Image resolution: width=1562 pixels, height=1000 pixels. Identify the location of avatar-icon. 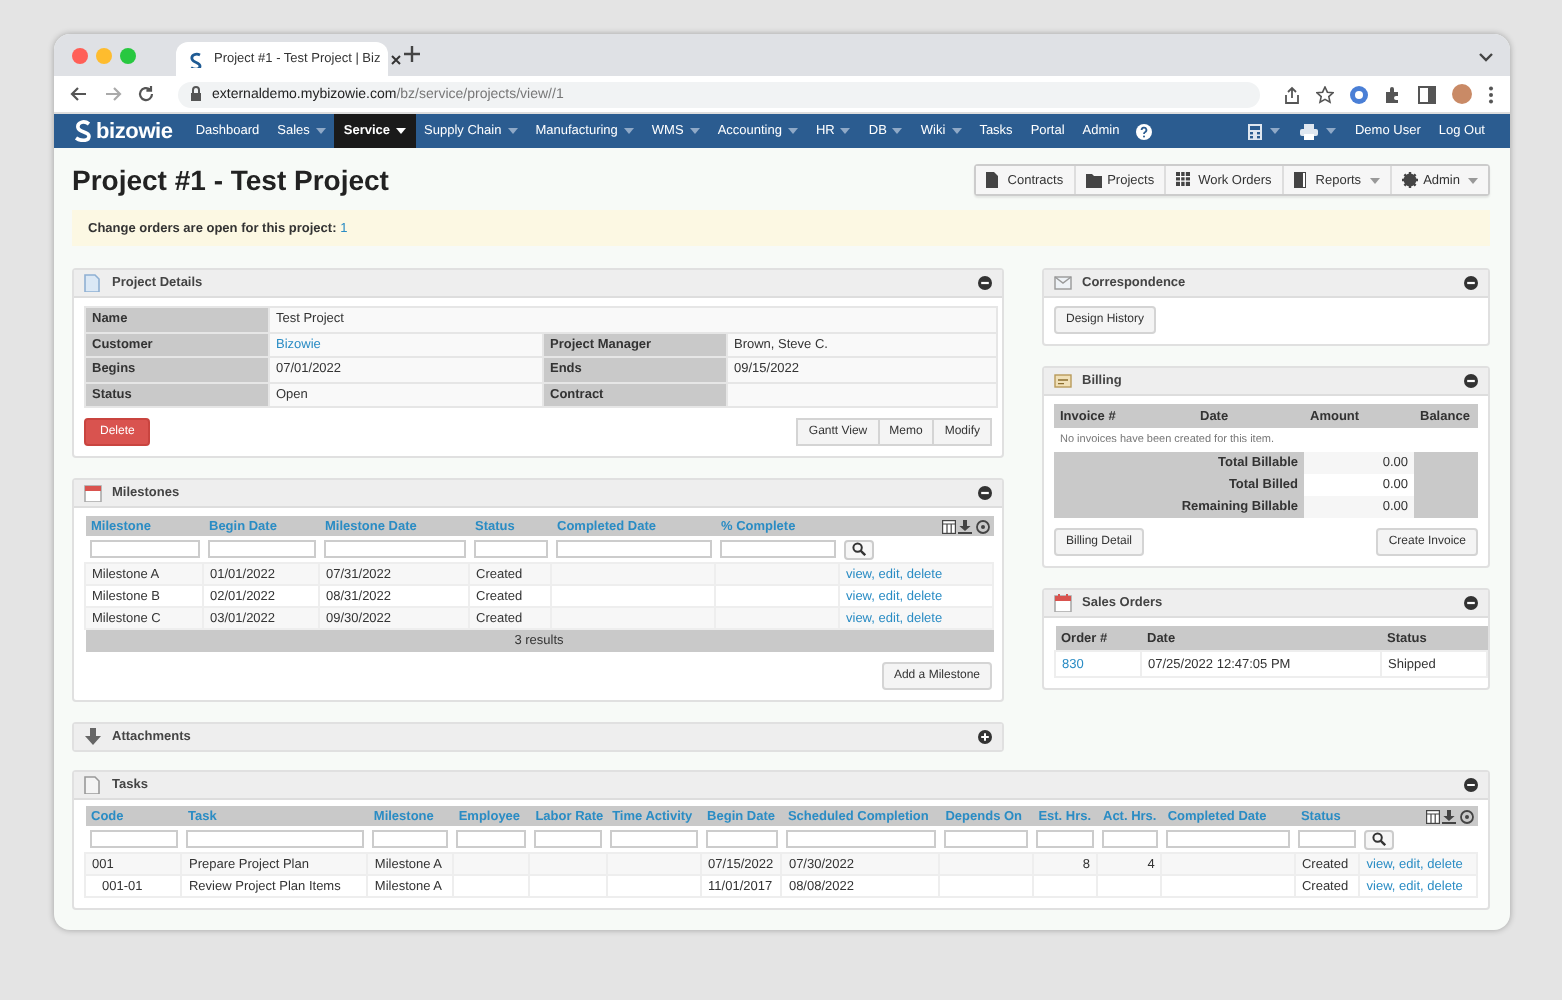
(1462, 94).